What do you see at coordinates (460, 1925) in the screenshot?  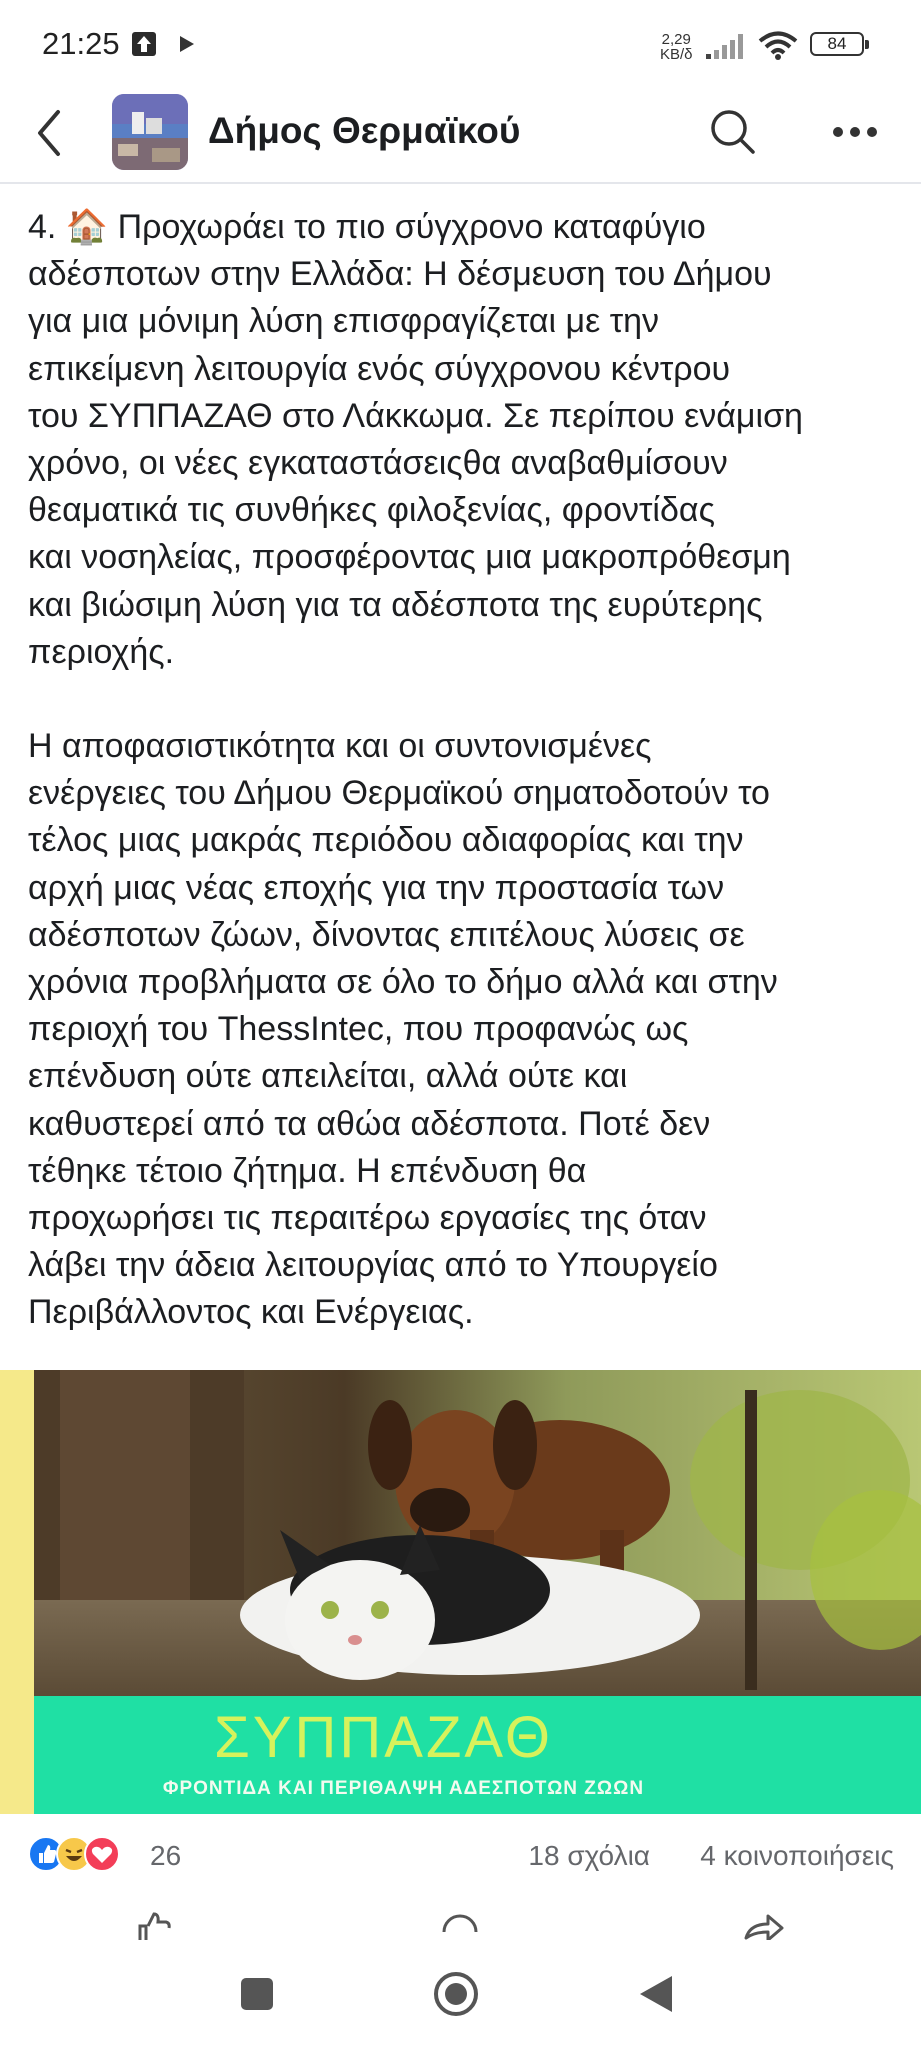 I see `comment-icon` at bounding box center [460, 1925].